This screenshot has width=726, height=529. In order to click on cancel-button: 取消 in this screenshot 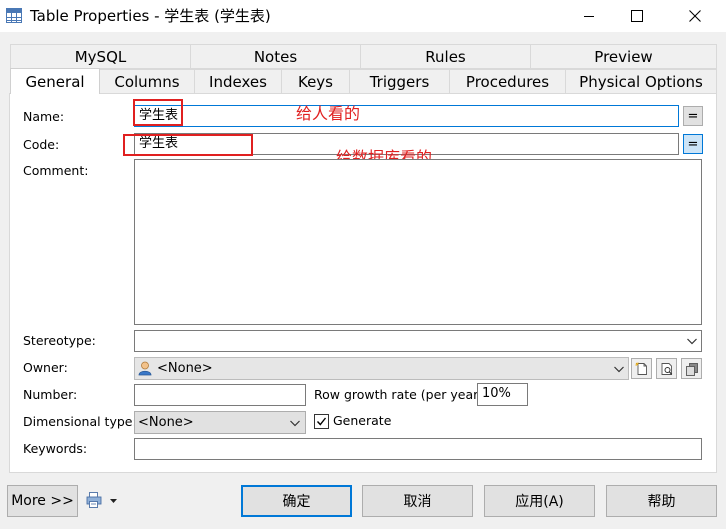, I will do `click(417, 501)`.